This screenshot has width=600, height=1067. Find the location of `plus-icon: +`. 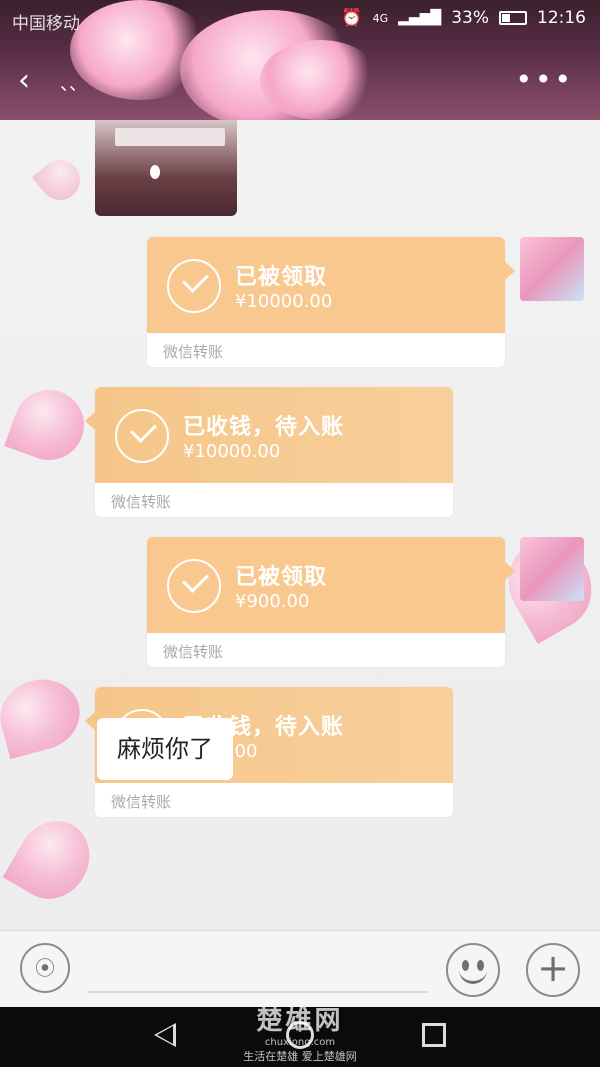

plus-icon: + is located at coordinates (553, 970).